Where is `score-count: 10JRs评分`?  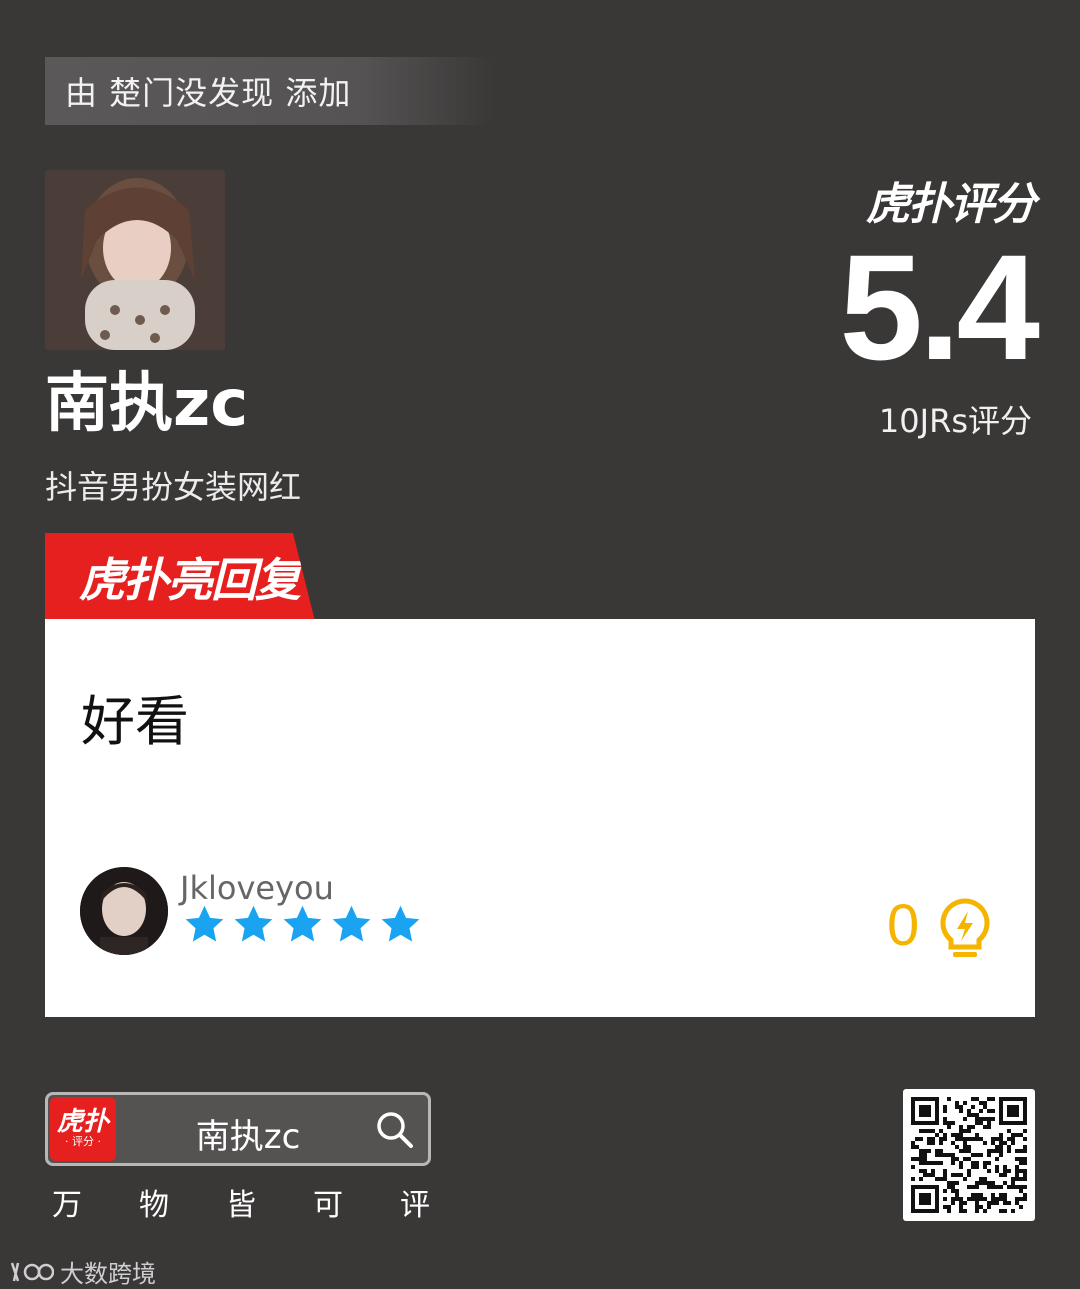
score-count: 10JRs评分 is located at coordinates (955, 421).